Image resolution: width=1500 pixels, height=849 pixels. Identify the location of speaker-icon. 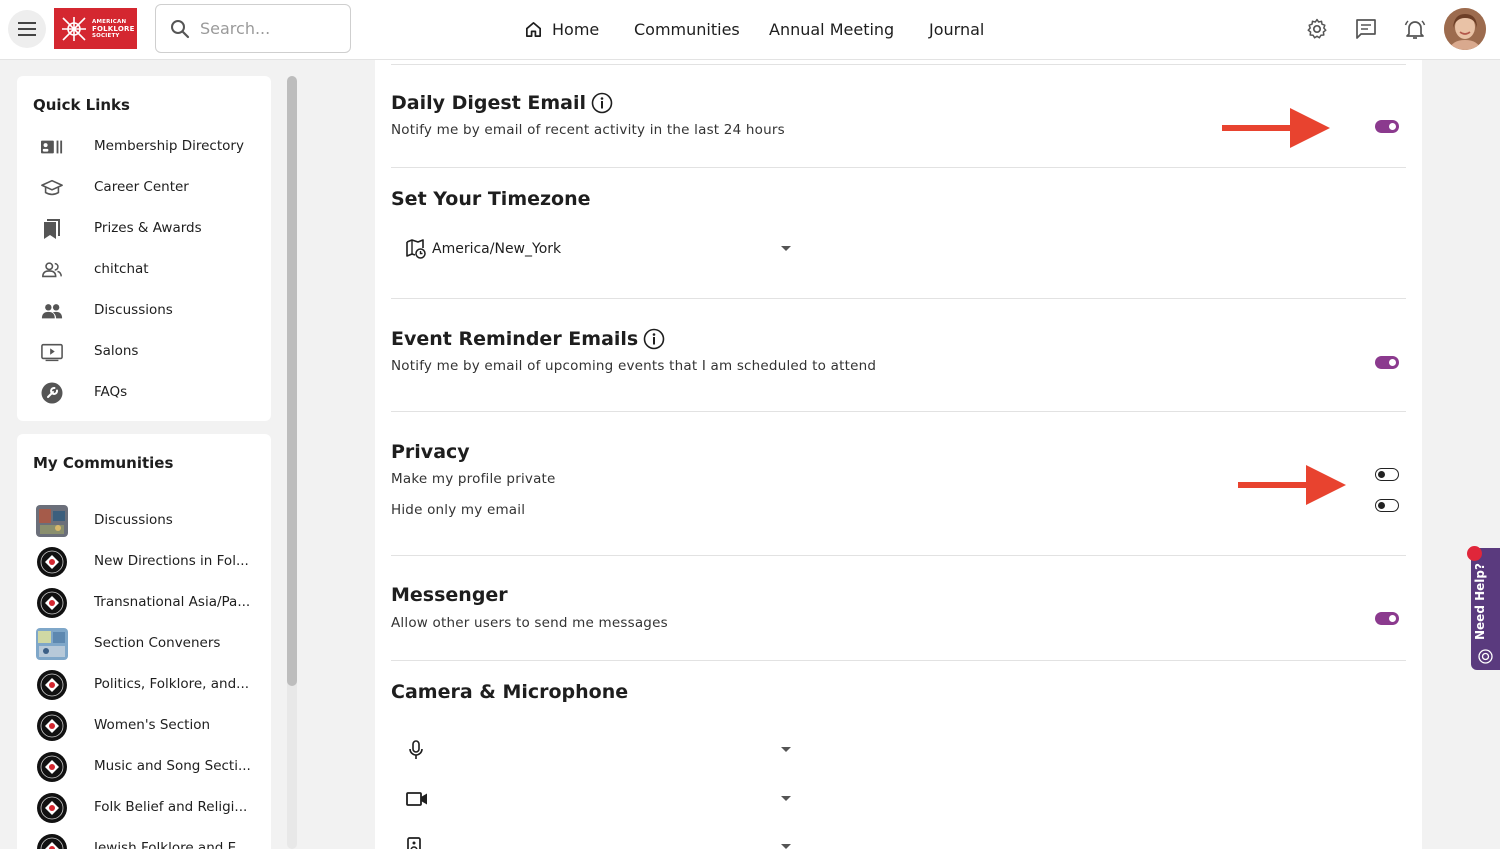
(414, 843).